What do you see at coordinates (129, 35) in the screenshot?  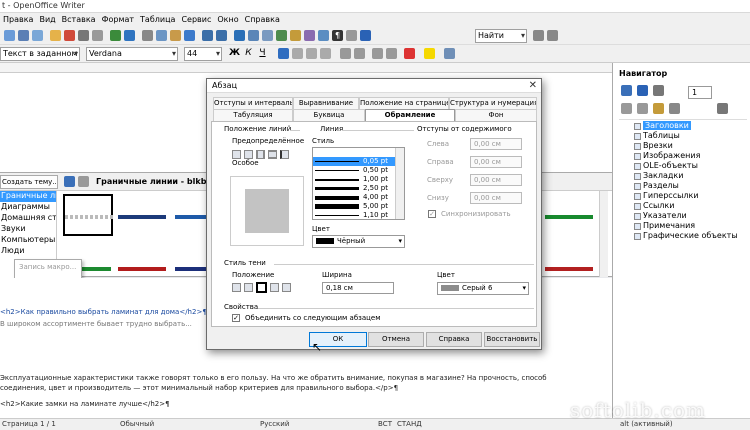 I see `autospell-icon` at bounding box center [129, 35].